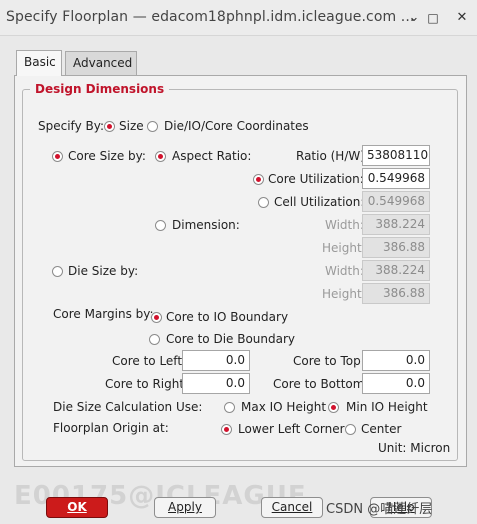 The image size is (477, 524). What do you see at coordinates (396, 178) in the screenshot?
I see `core-utilization-input: 0.549968` at bounding box center [396, 178].